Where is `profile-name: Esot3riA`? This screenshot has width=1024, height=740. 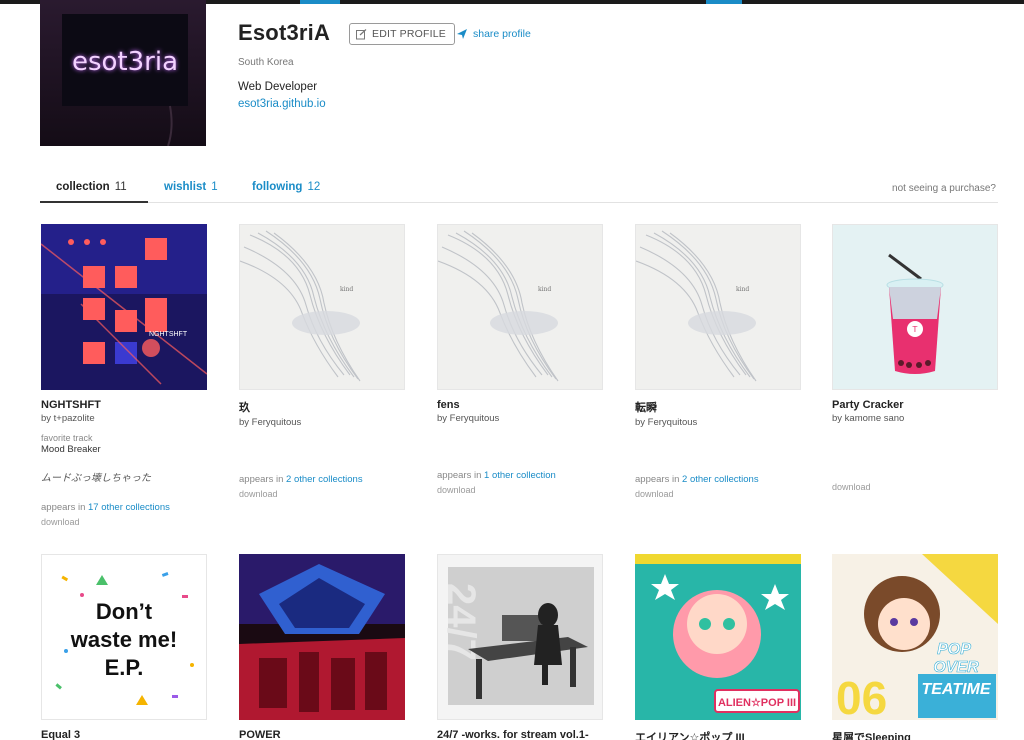 profile-name: Esot3riA is located at coordinates (284, 32).